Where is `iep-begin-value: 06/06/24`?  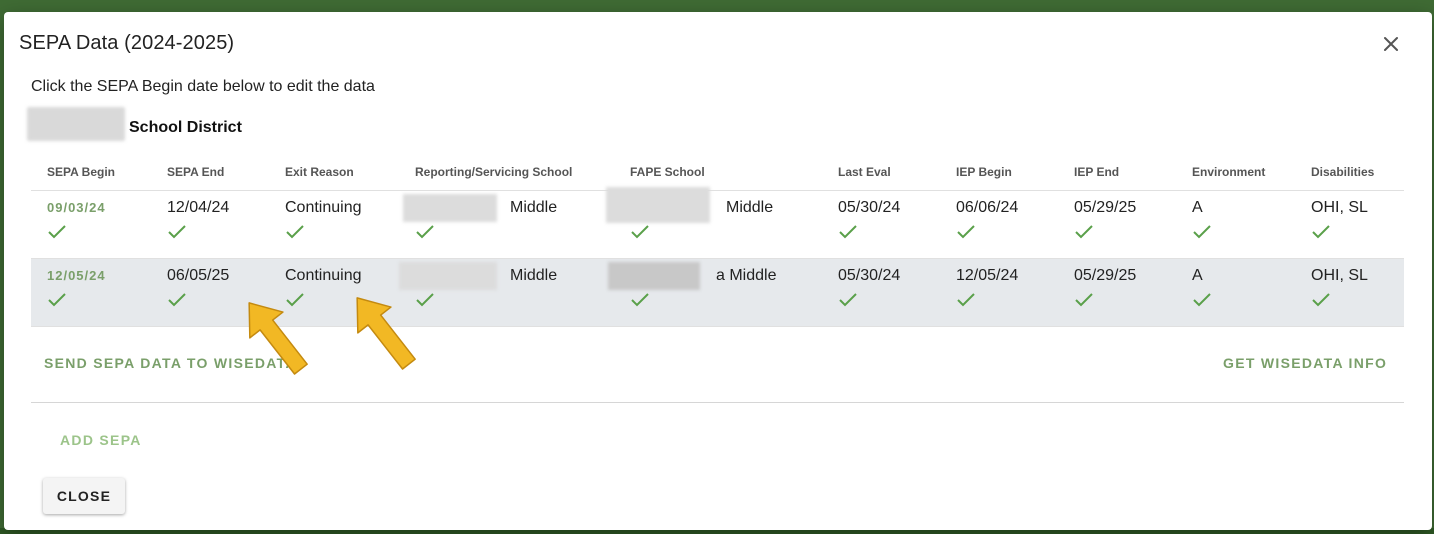 iep-begin-value: 06/06/24 is located at coordinates (987, 207).